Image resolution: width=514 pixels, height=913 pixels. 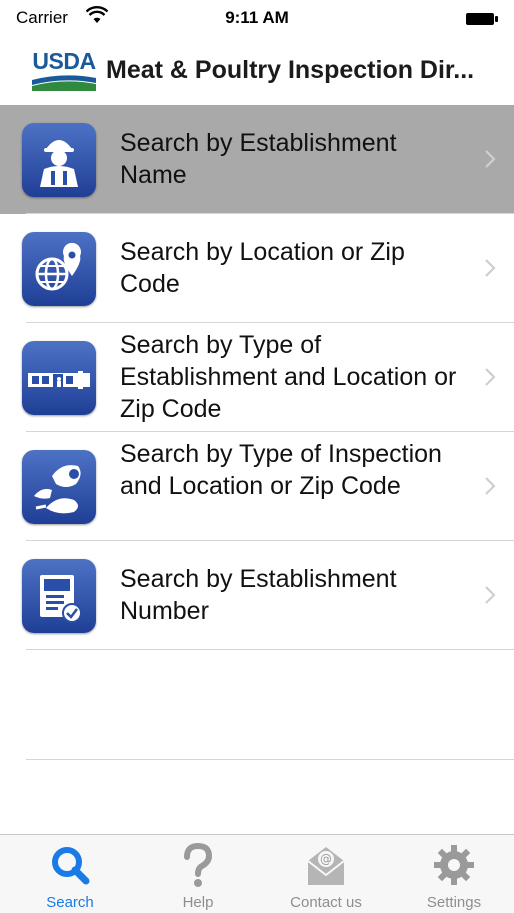 I want to click on battery-icon, so click(x=482, y=19).